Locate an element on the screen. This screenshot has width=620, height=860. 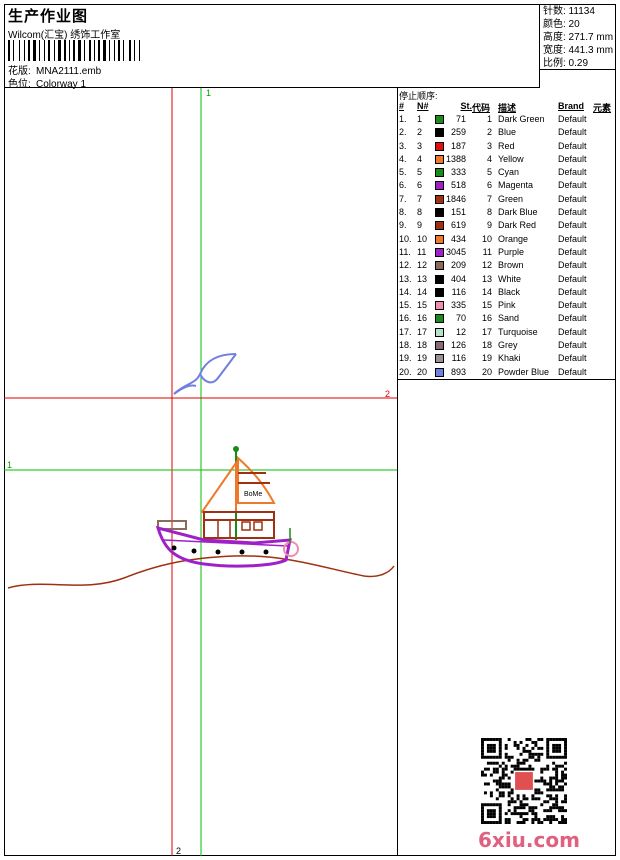
row-code: 17 is located at coordinates (486, 331).